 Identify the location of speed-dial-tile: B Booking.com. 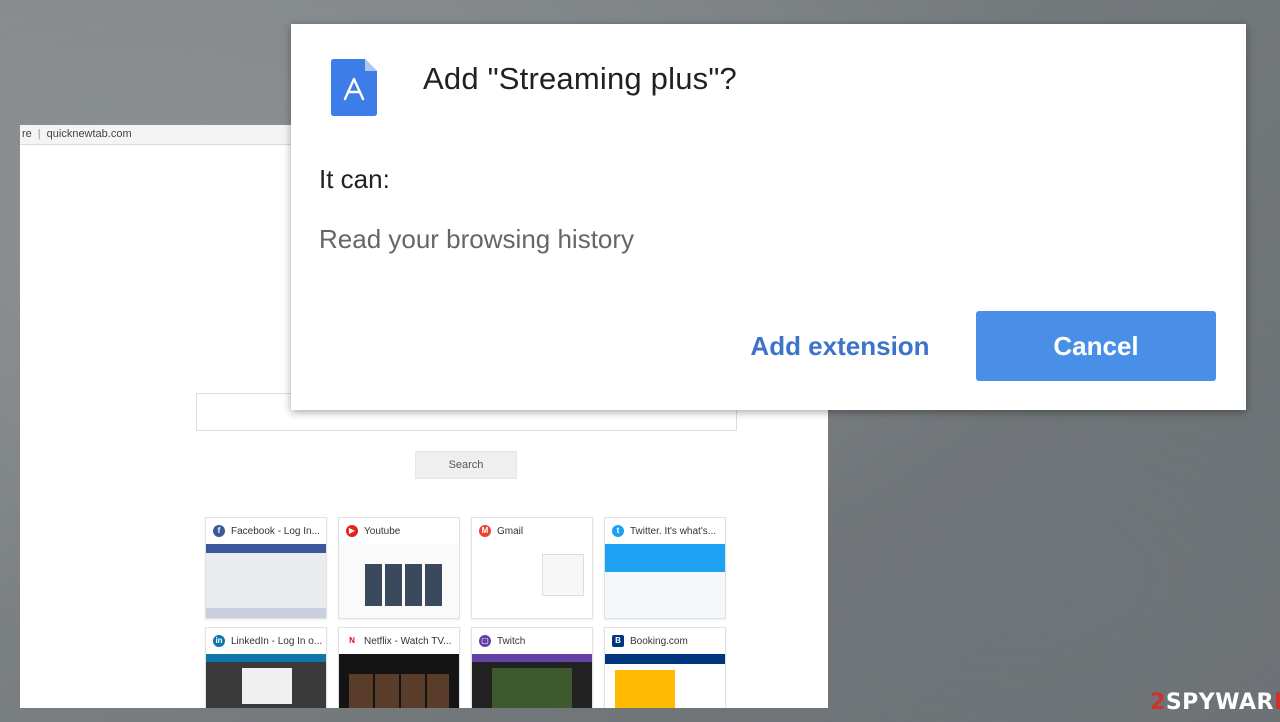
(665, 667).